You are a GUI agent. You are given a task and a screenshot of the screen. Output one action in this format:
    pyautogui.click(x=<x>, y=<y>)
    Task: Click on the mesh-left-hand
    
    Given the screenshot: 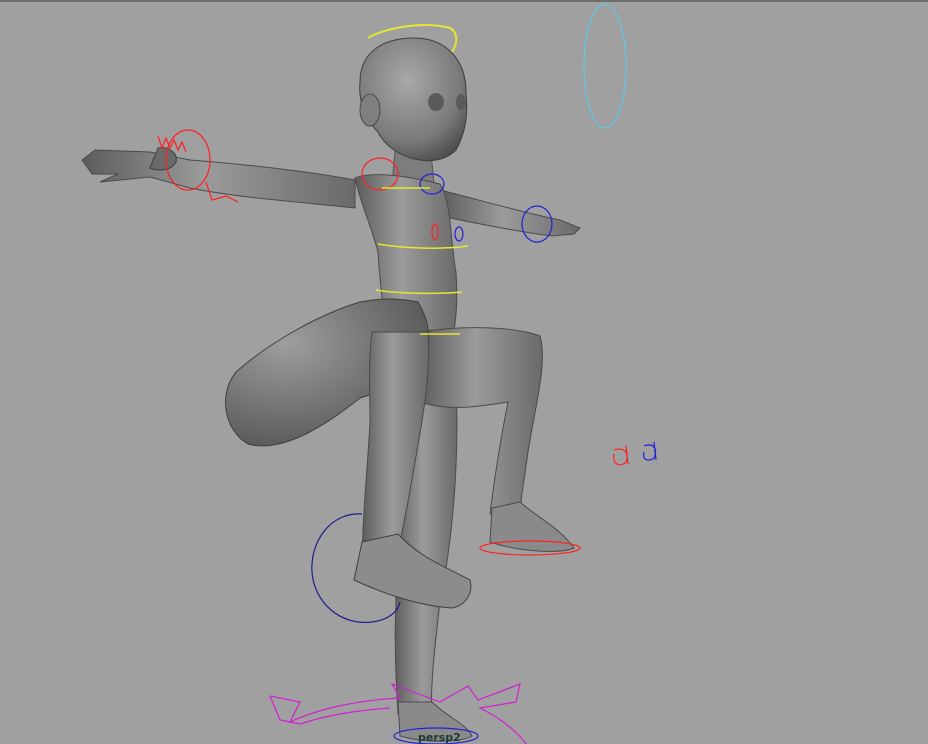 What is the action you would take?
    pyautogui.click(x=163, y=159)
    